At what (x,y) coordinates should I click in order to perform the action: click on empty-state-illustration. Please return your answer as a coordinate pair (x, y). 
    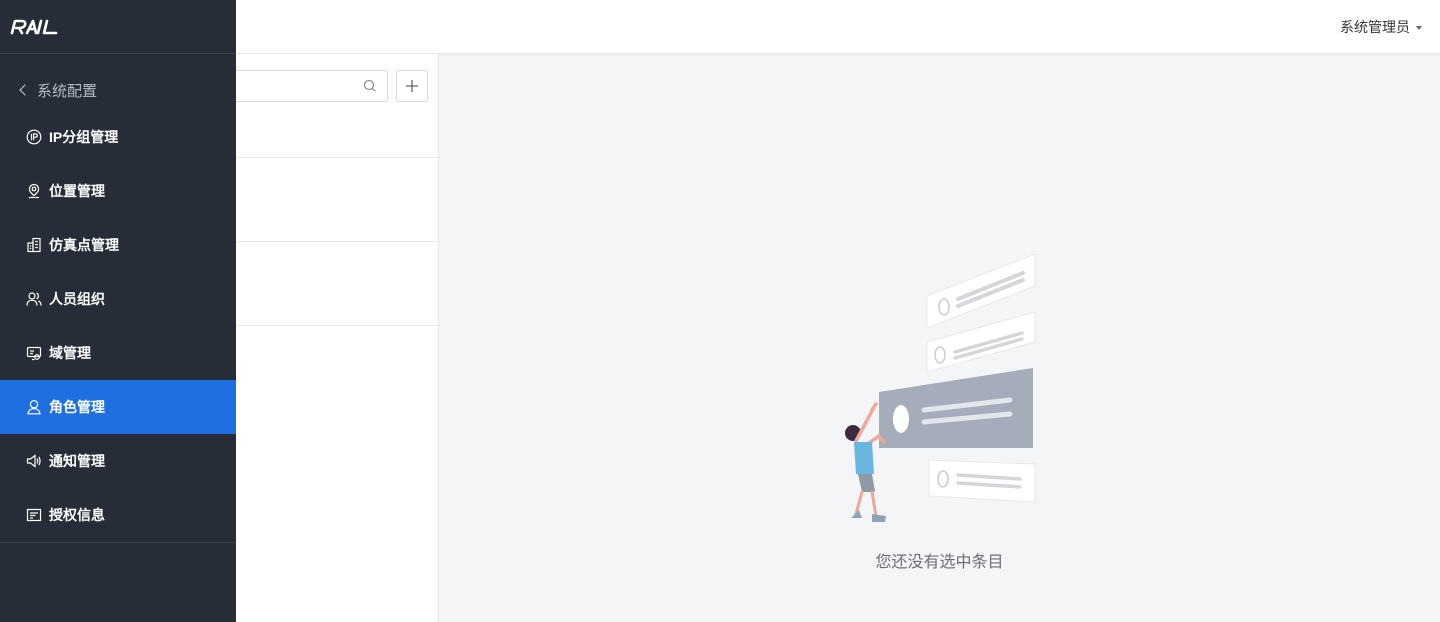
    Looking at the image, I should click on (940, 387).